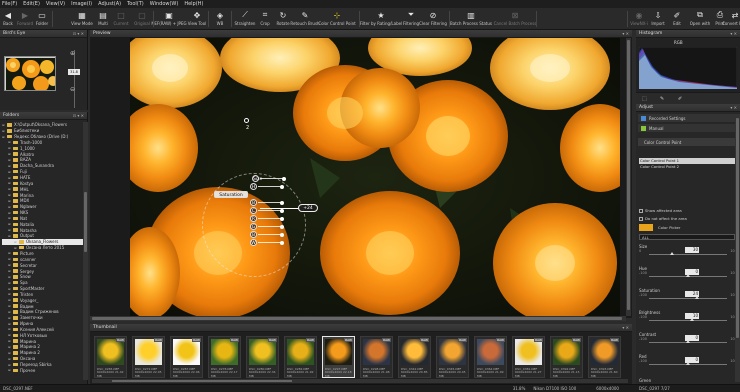  What do you see at coordinates (265, 19) in the screenshot?
I see `crop-button: ⌗ Crop` at bounding box center [265, 19].